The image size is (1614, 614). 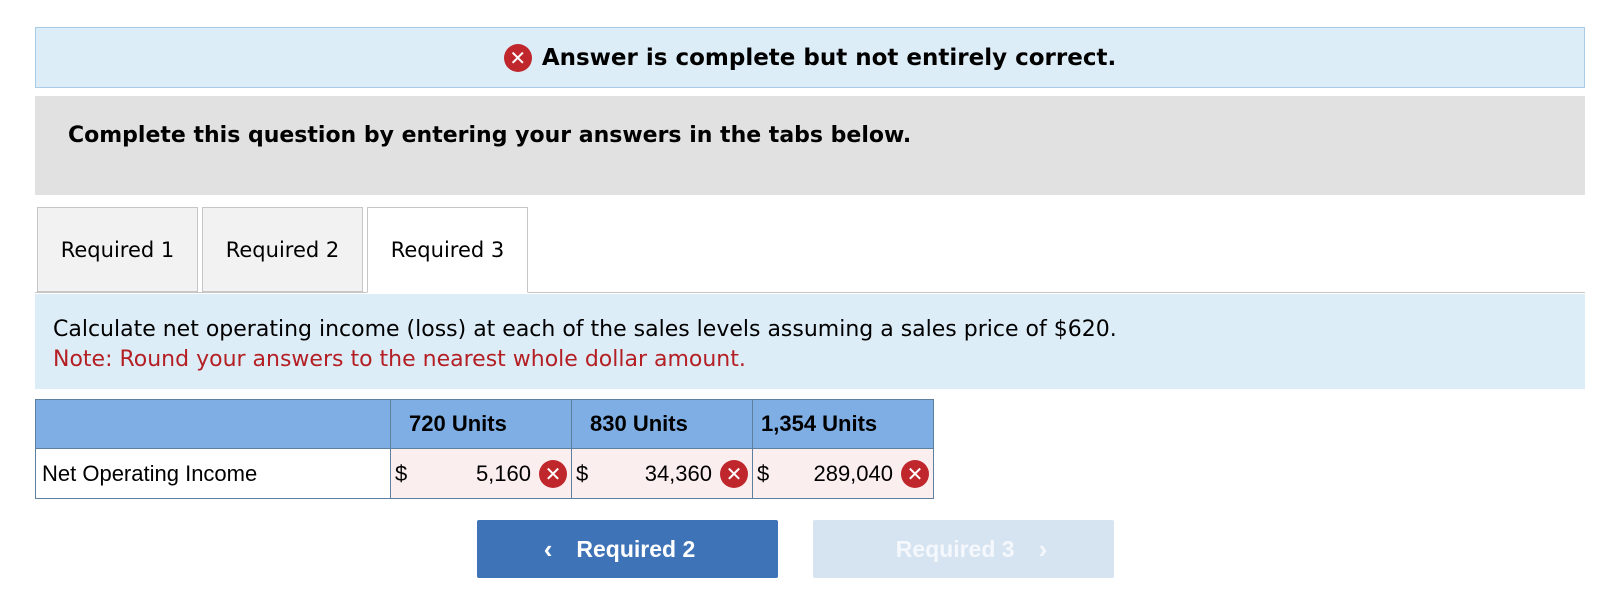 What do you see at coordinates (213, 424) in the screenshot?
I see `header-empty` at bounding box center [213, 424].